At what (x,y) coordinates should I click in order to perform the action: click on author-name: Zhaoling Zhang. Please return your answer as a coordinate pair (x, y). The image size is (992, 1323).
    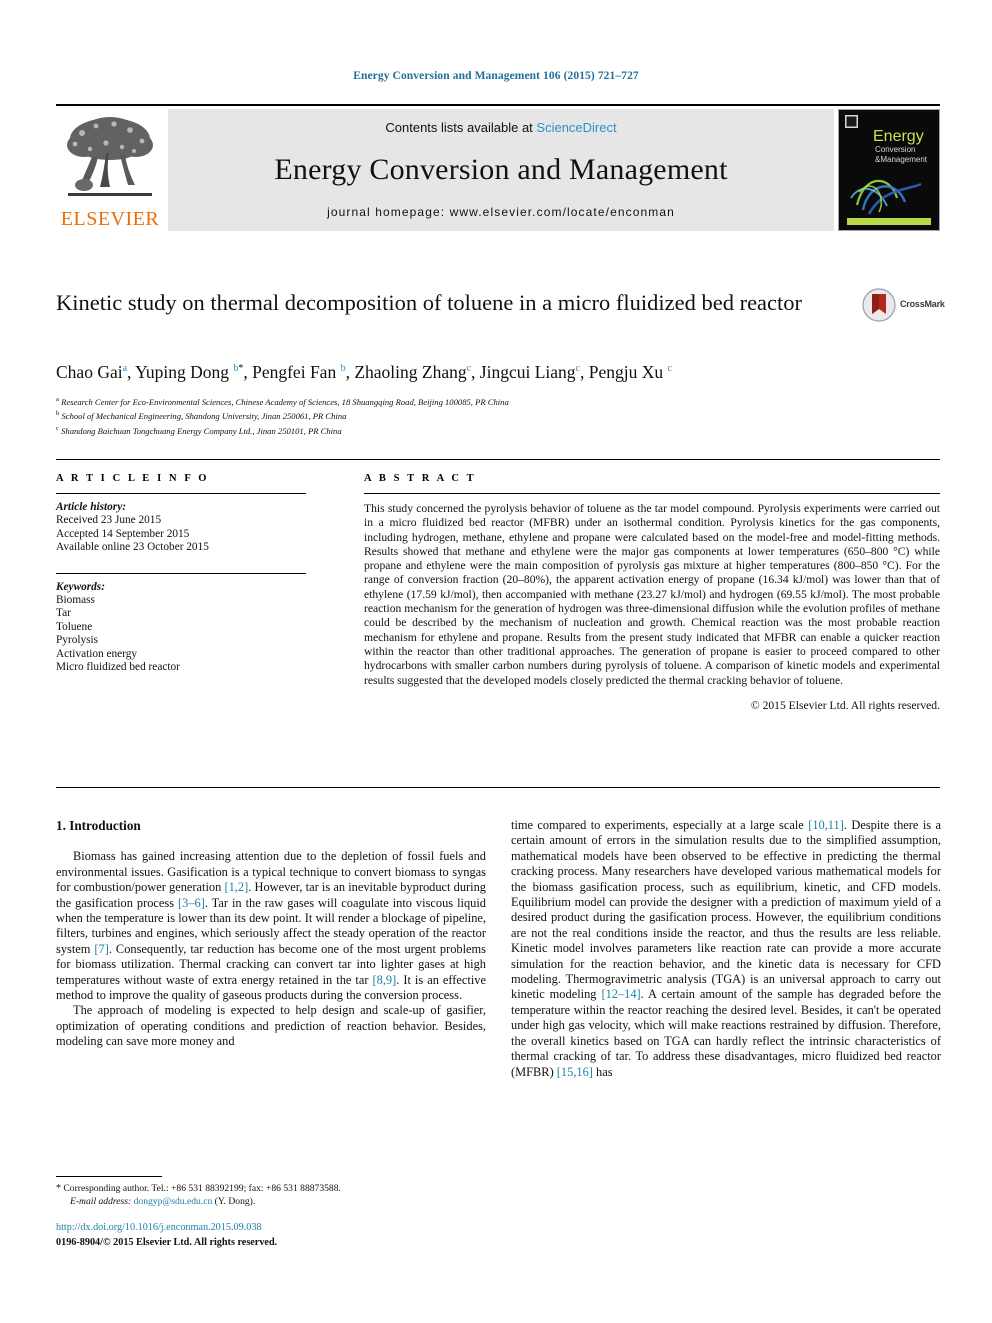
    Looking at the image, I should click on (410, 371).